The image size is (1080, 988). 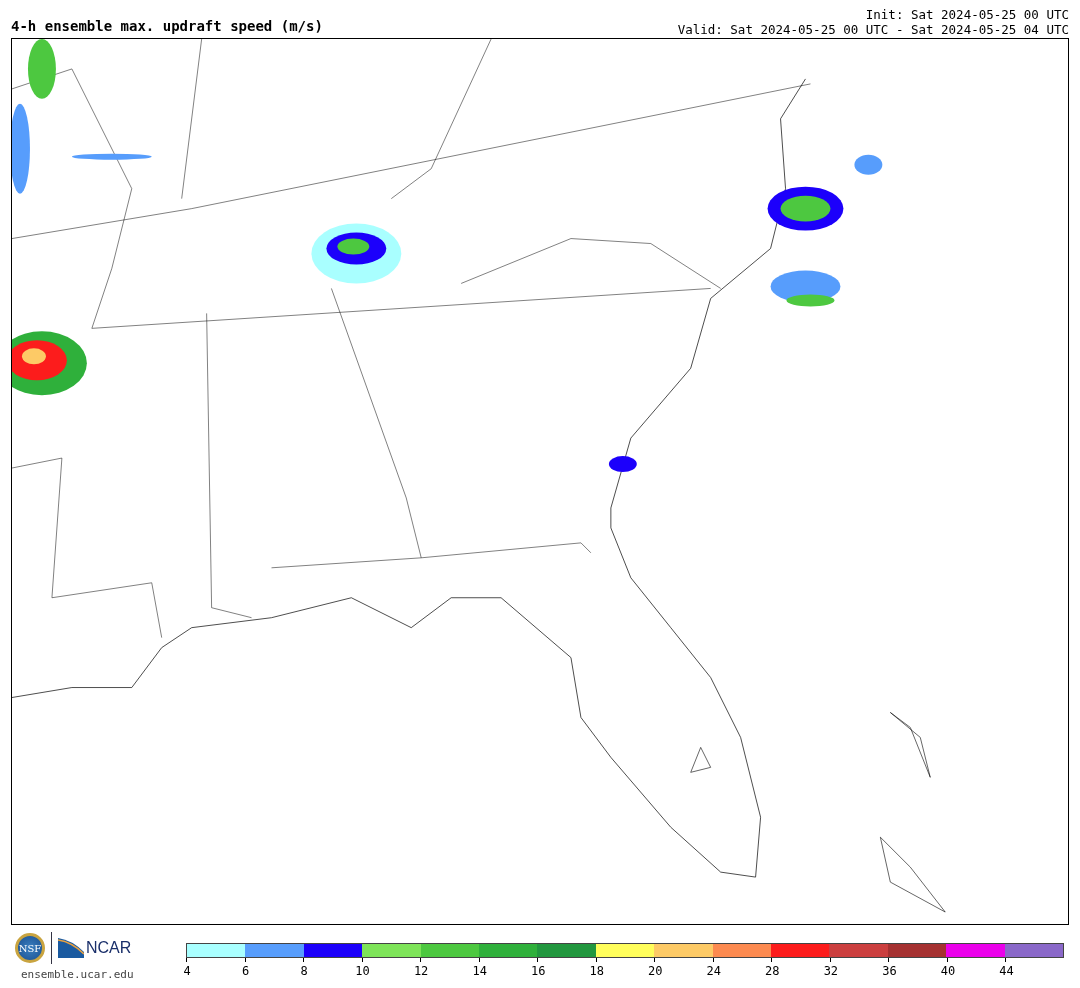 What do you see at coordinates (873, 29) in the screenshot?
I see `valid-time: Valid: Sat 2024-05-25 00 UTC - Sat 2024-05-25 04 UTC` at bounding box center [873, 29].